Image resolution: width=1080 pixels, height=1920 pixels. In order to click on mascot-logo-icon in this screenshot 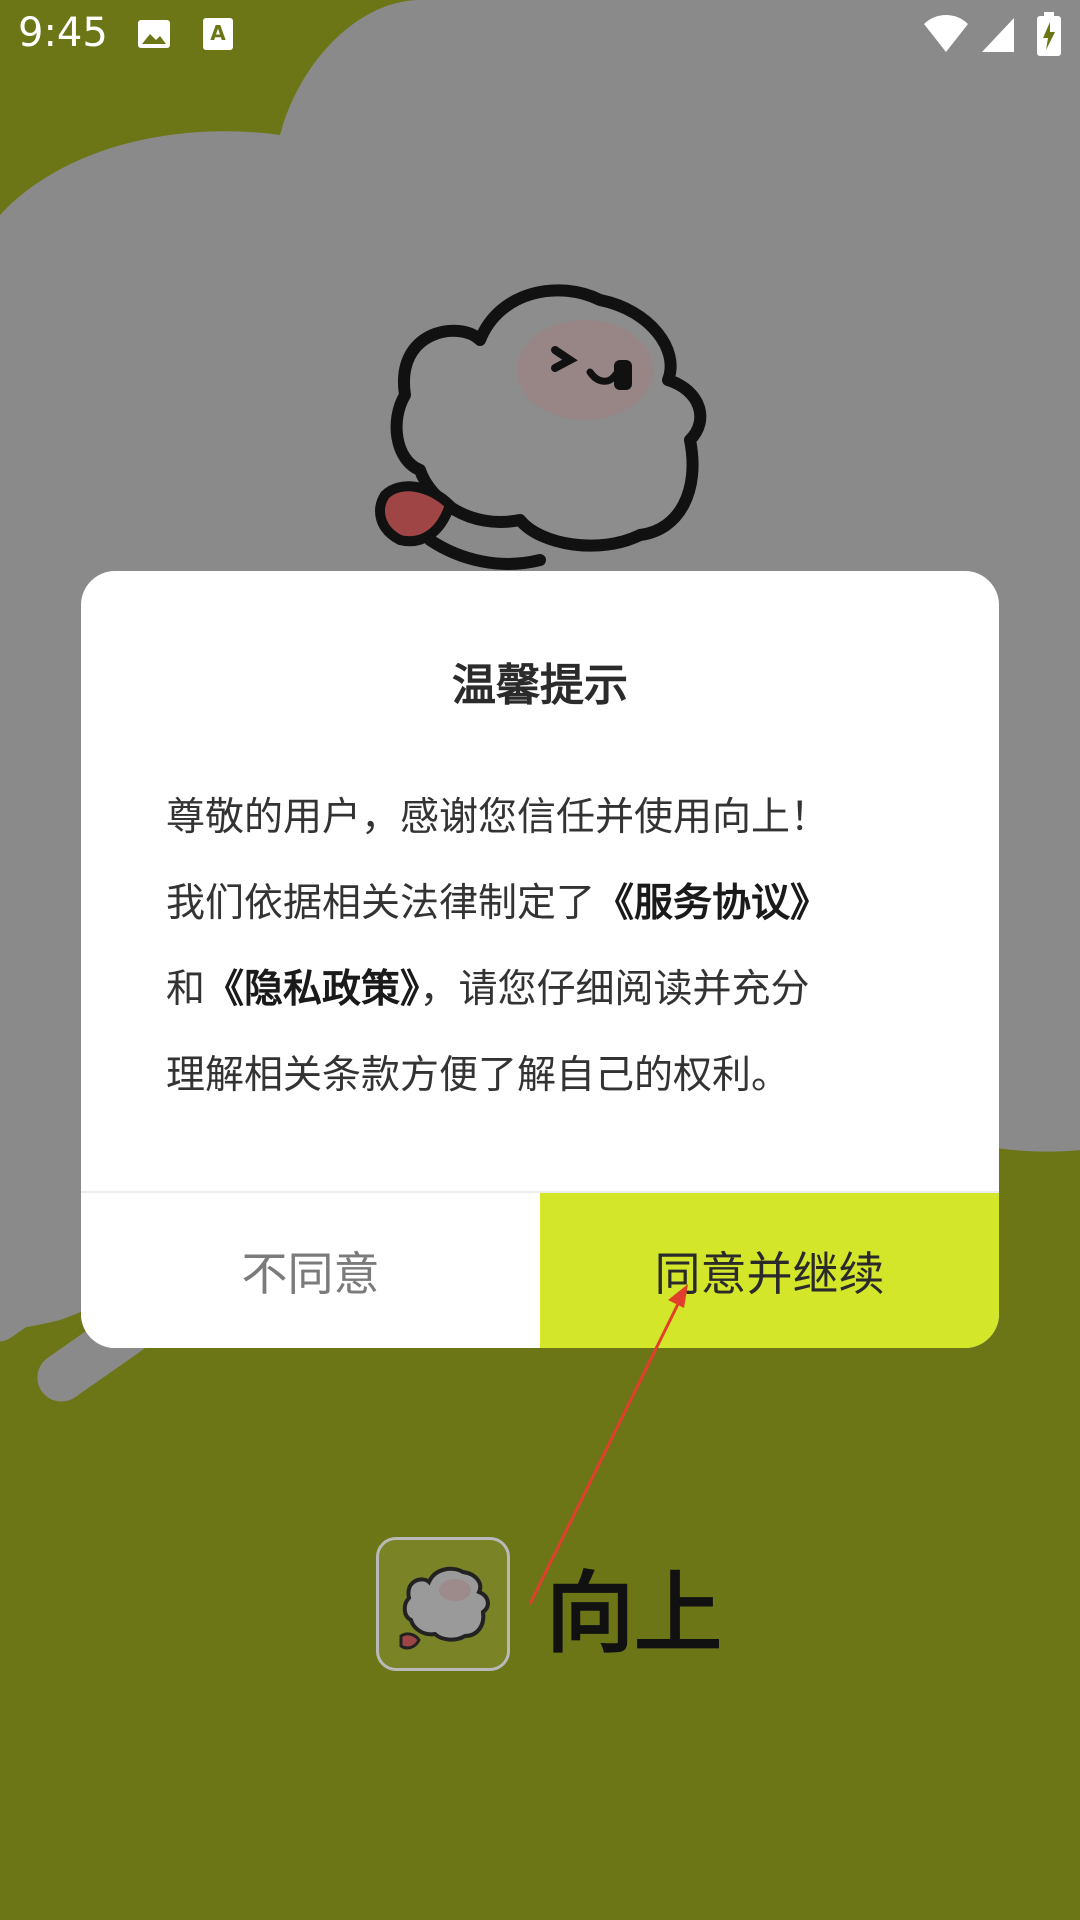, I will do `click(443, 1604)`.